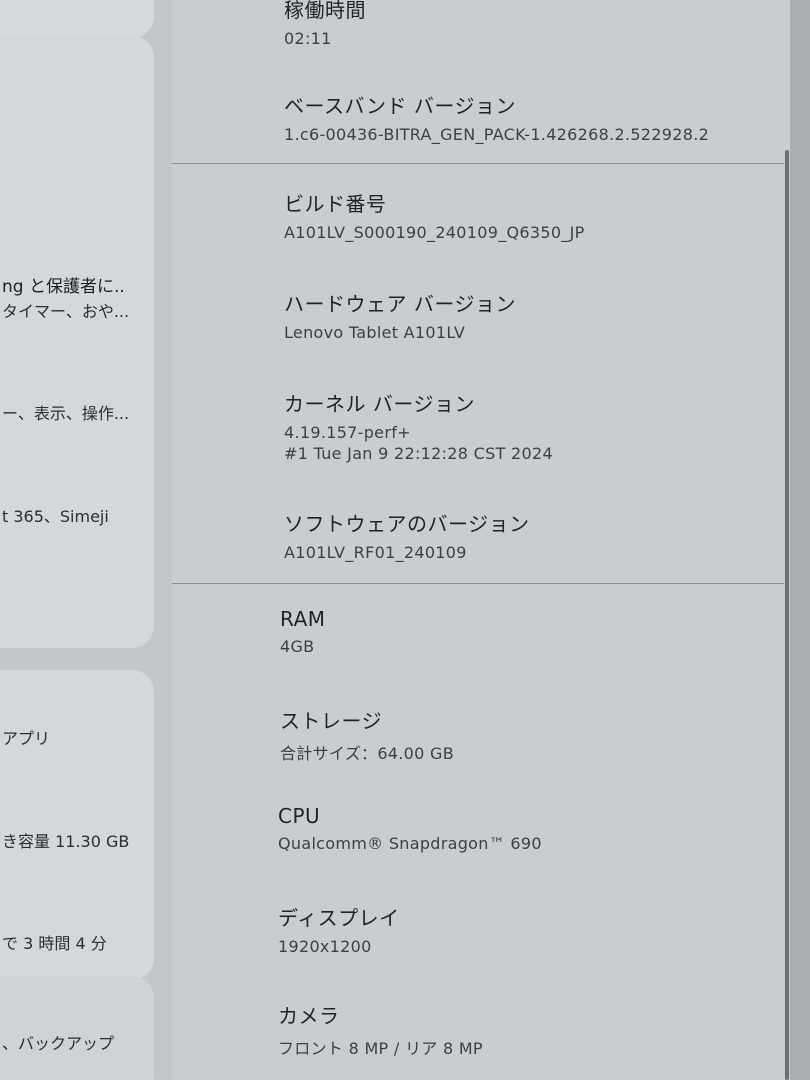 Image resolution: width=810 pixels, height=1080 pixels. I want to click on software-version-item: ソフトウェアのバージョン A101LV_RF01_240109, so click(407, 535).